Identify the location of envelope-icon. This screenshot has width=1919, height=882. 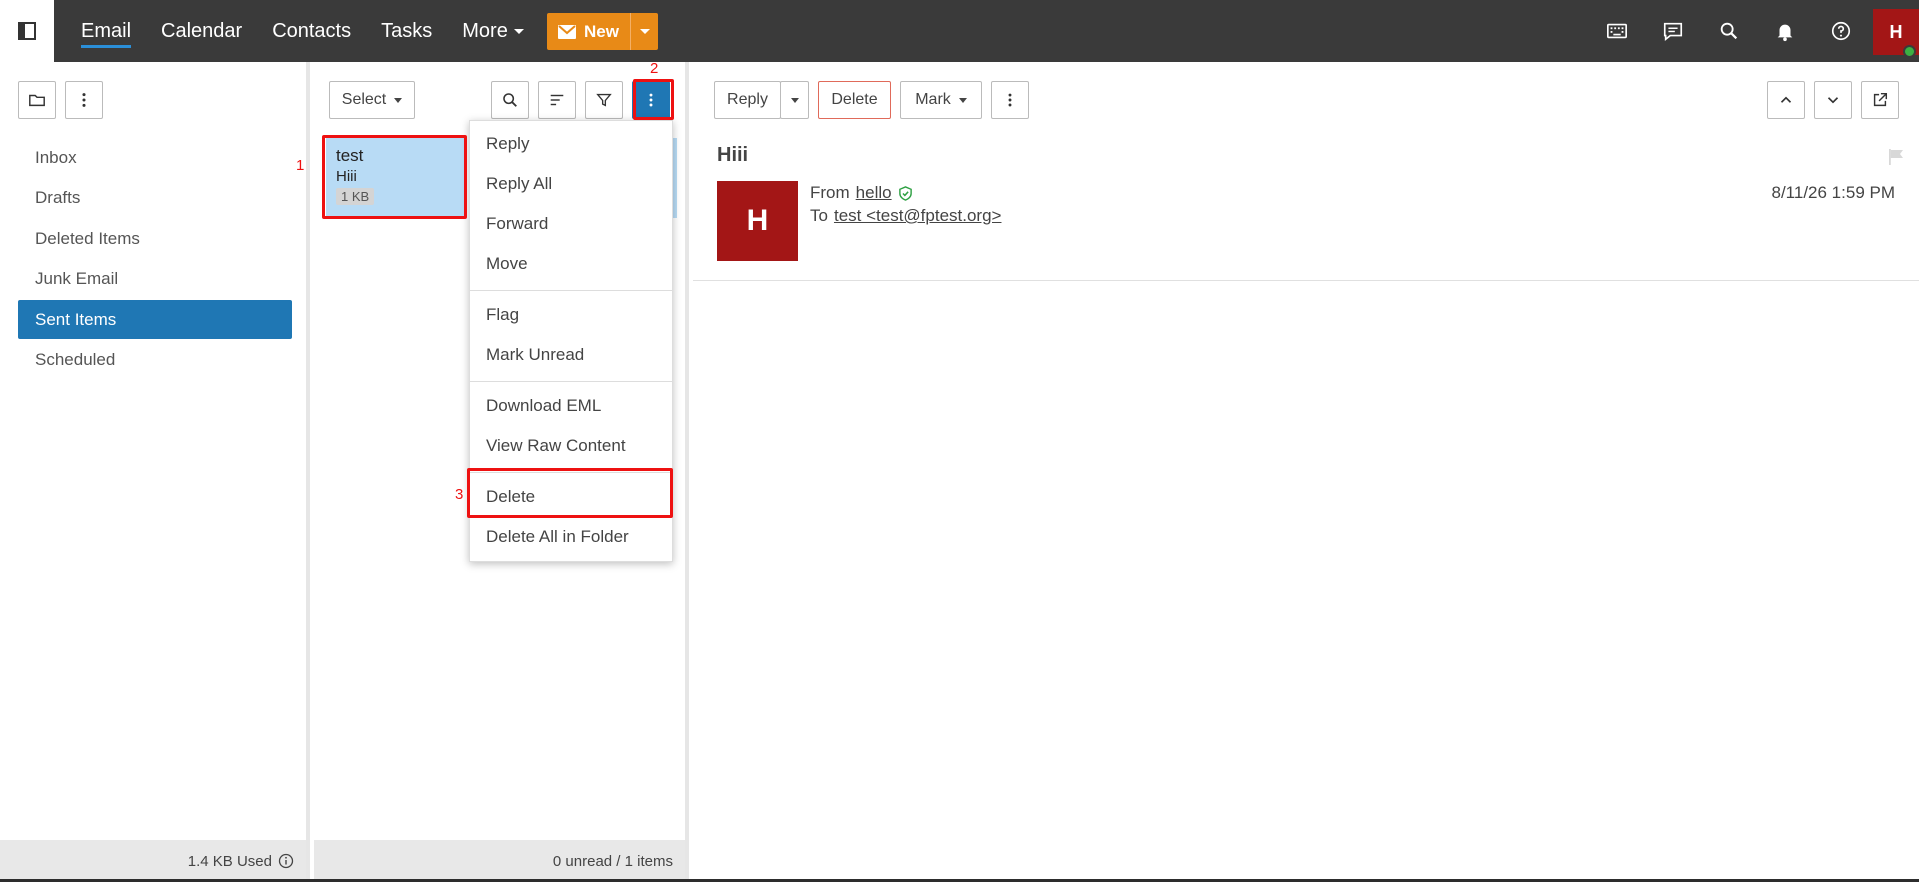
(567, 31).